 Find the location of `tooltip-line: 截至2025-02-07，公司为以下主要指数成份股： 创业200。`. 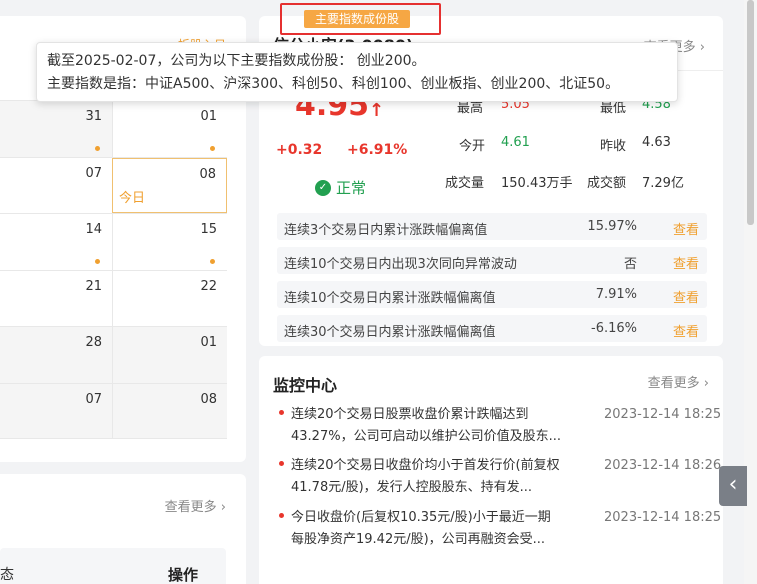

tooltip-line: 截至2025-02-07，公司为以下主要指数成份股： 创业200。 is located at coordinates (236, 61).